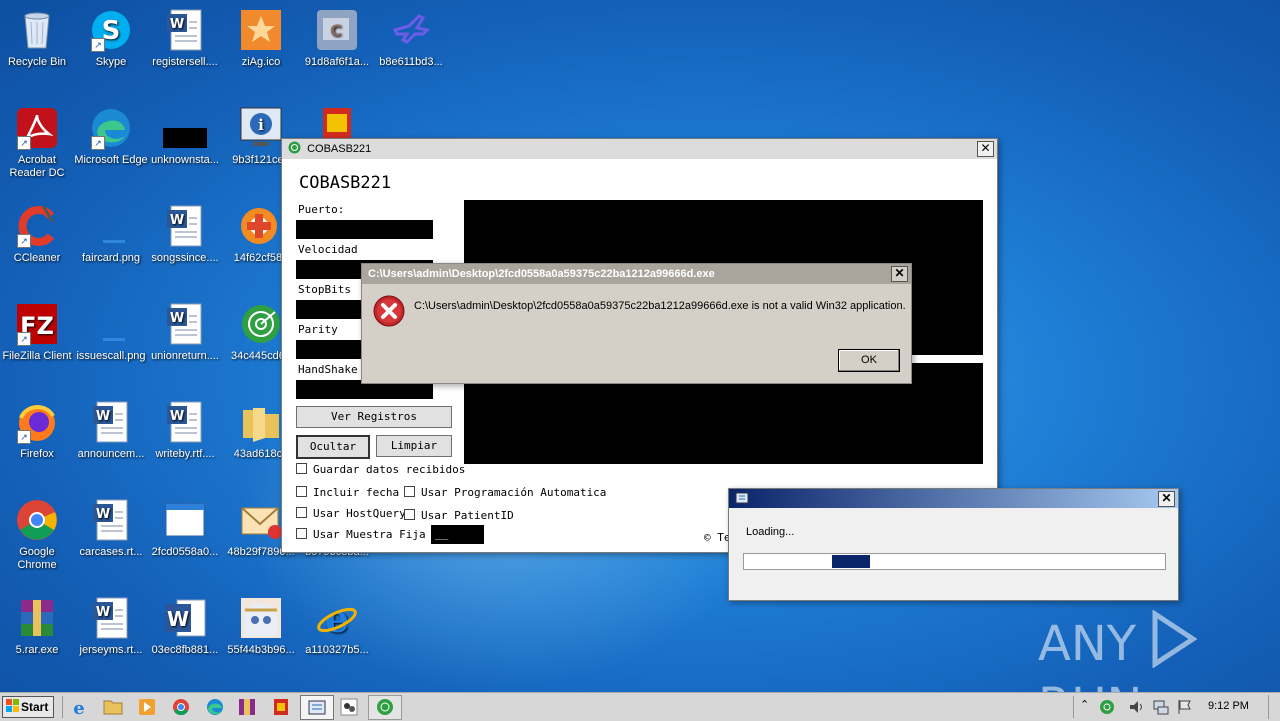  I want to click on desktop-icon-label: Microsoft Edge, so click(111, 160).